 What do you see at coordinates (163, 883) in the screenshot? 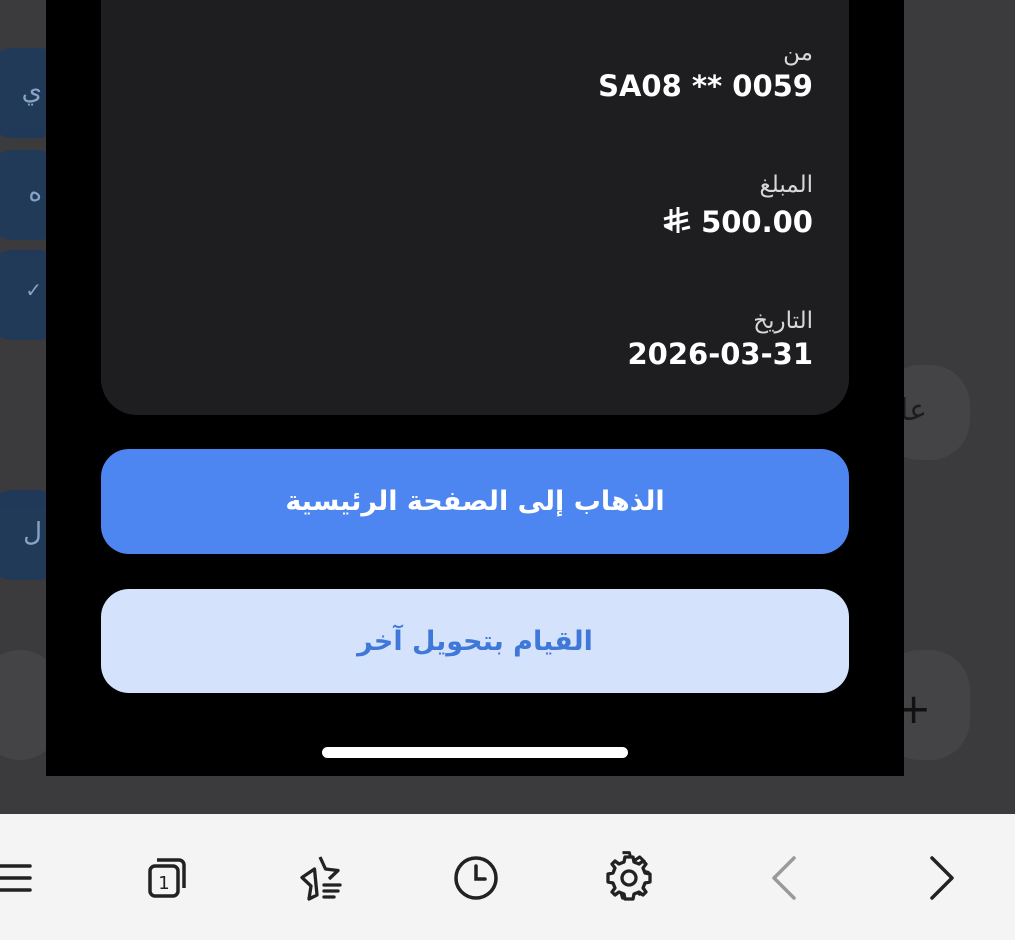
I see `tab-count: 1` at bounding box center [163, 883].